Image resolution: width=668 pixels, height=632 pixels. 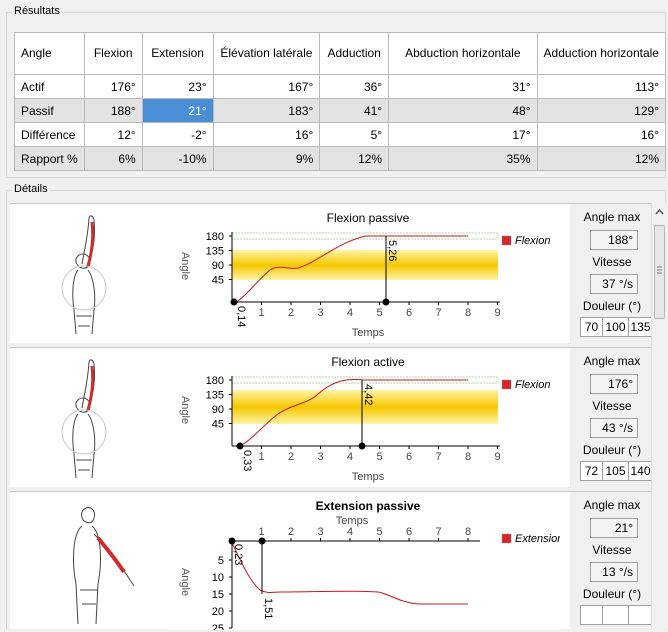 I want to click on table-cell: 176°, so click(x=113, y=86).